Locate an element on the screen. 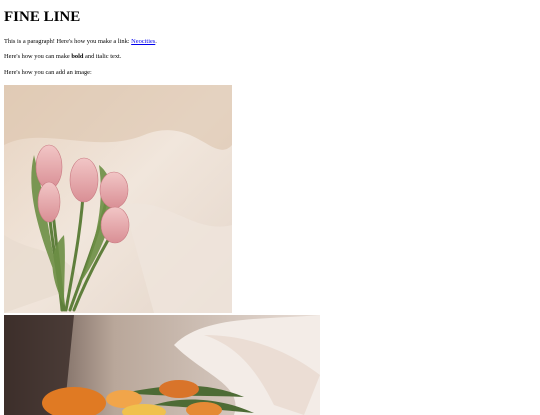  paragraph-text: Here's how you can make is located at coordinates (38, 57).